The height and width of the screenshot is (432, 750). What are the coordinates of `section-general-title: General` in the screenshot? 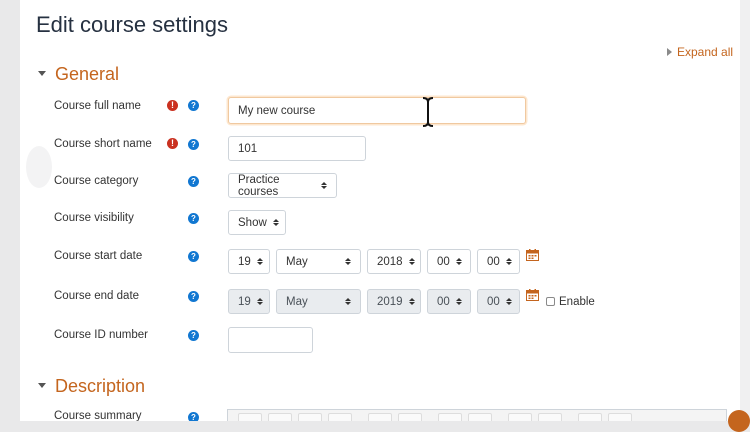 It's located at (87, 74).